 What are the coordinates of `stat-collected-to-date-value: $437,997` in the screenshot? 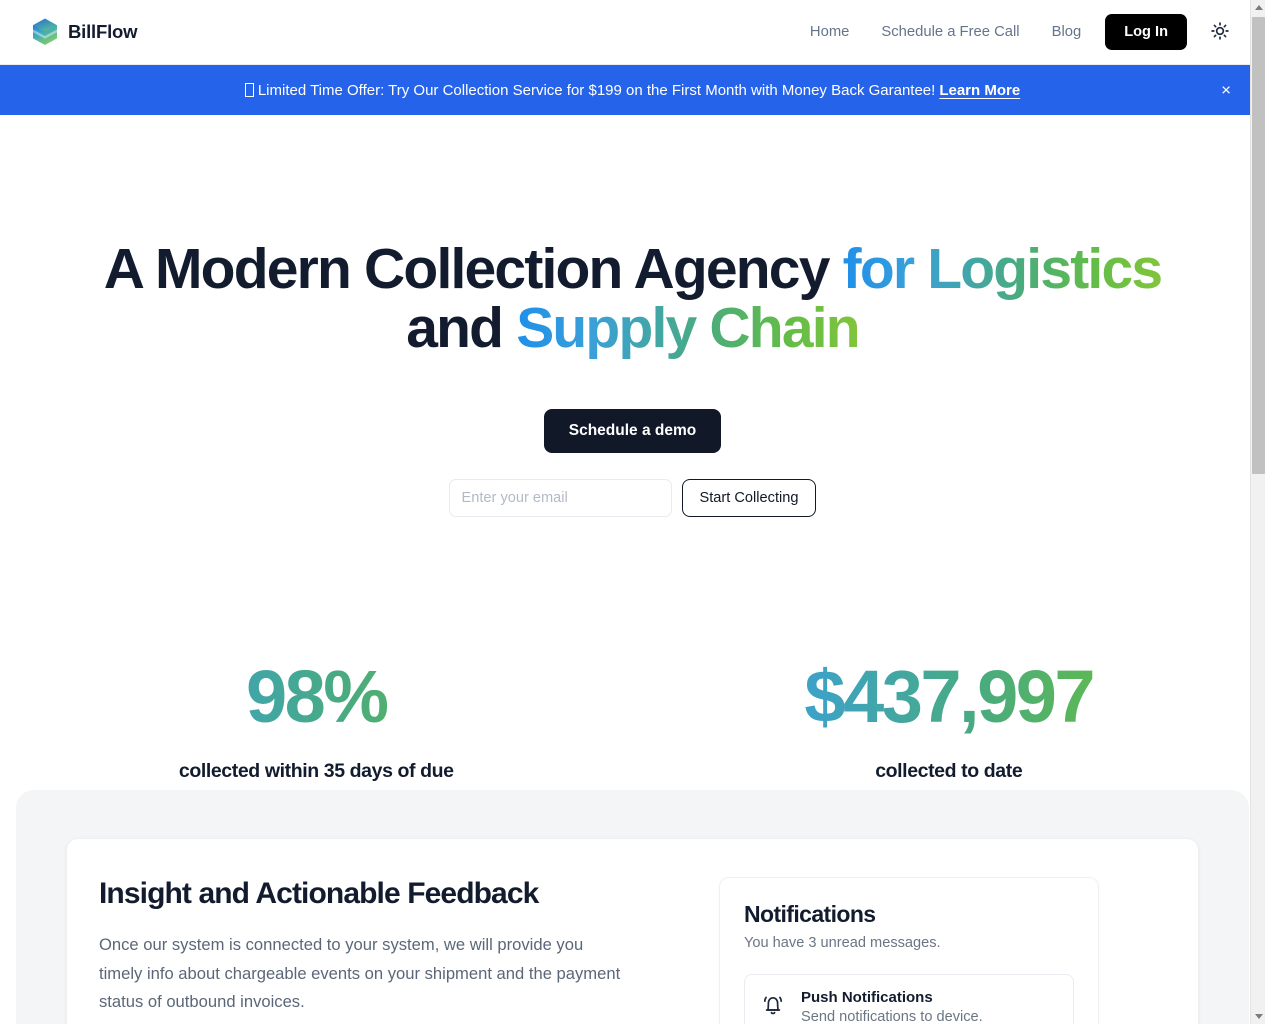 It's located at (949, 697).